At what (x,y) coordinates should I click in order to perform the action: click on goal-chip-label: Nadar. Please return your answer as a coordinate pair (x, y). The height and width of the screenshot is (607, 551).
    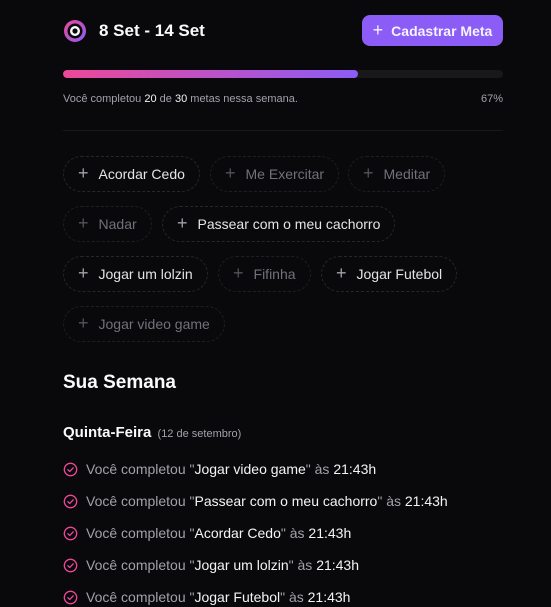
    Looking at the image, I should click on (117, 224).